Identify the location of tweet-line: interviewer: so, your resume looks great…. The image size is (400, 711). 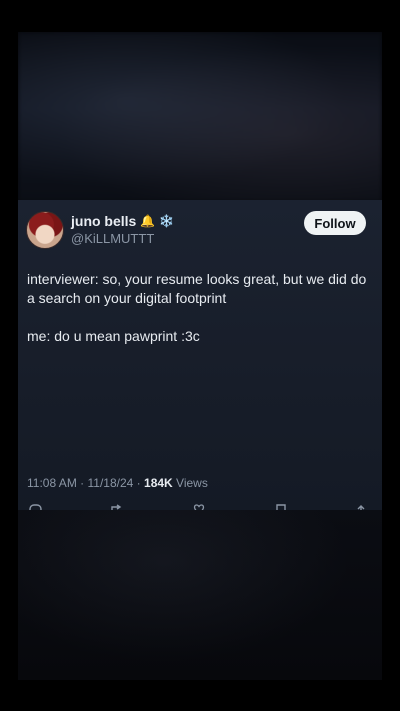
(197, 288).